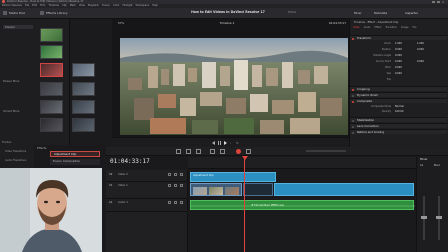  Describe the element at coordinates (356, 28) in the screenshot. I see `inspector-tab: Video` at that location.